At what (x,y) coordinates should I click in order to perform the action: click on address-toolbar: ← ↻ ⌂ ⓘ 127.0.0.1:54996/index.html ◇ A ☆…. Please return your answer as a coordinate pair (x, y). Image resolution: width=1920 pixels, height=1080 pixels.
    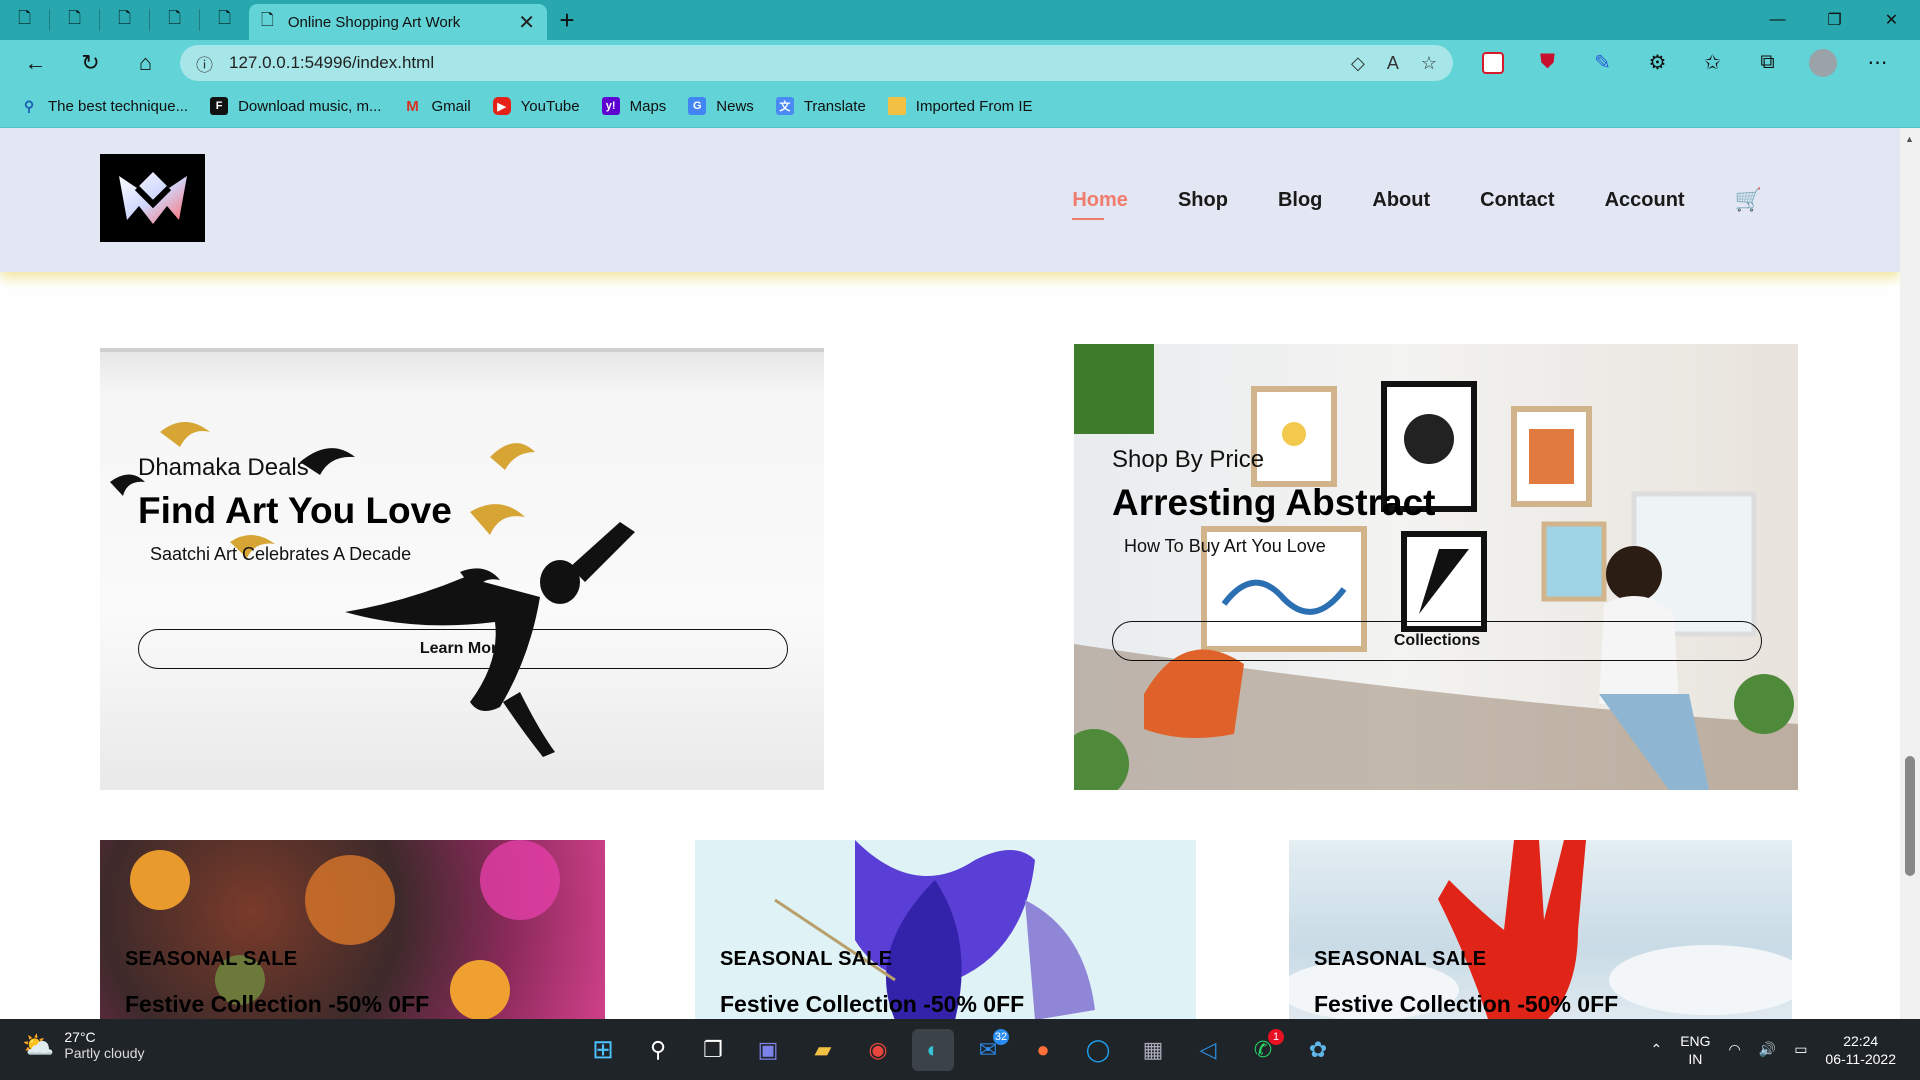
    Looking at the image, I should click on (960, 62).